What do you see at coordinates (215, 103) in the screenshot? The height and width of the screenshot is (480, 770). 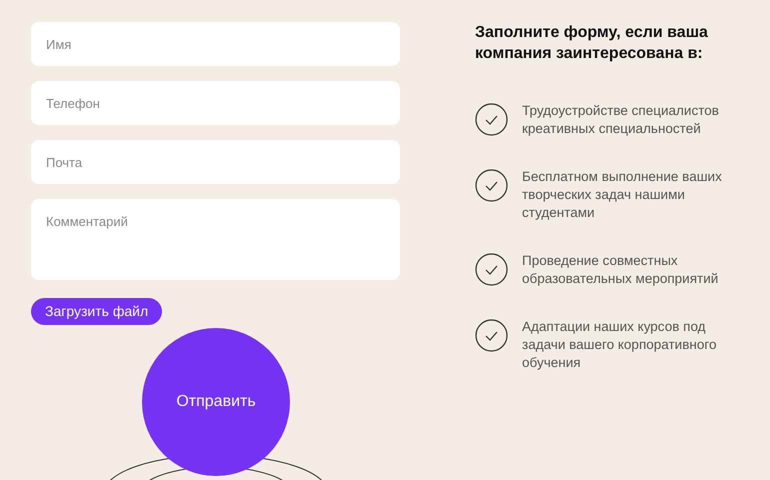 I see `input-field: Телефон` at bounding box center [215, 103].